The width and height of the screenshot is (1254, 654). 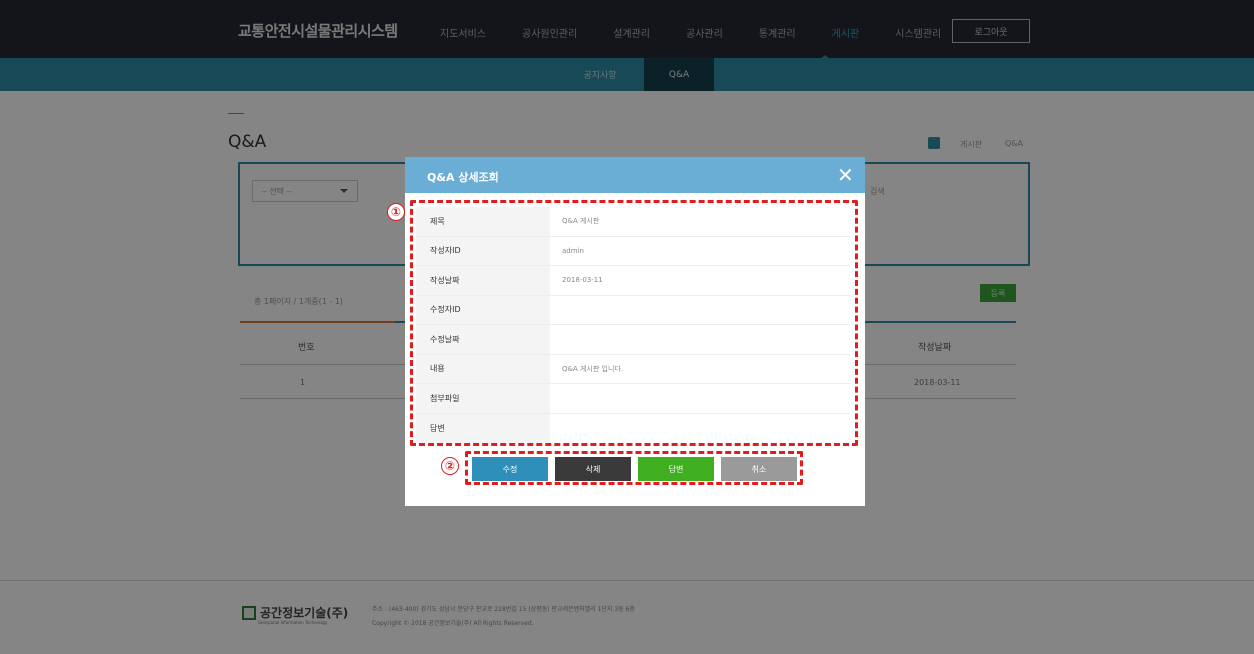 I want to click on annotation-box-details, so click(x=634, y=323).